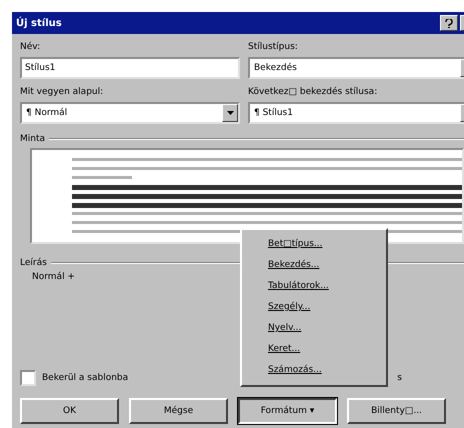 Image resolution: width=464 pixels, height=428 pixels. What do you see at coordinates (39, 23) in the screenshot?
I see `window-title: Új stílus` at bounding box center [39, 23].